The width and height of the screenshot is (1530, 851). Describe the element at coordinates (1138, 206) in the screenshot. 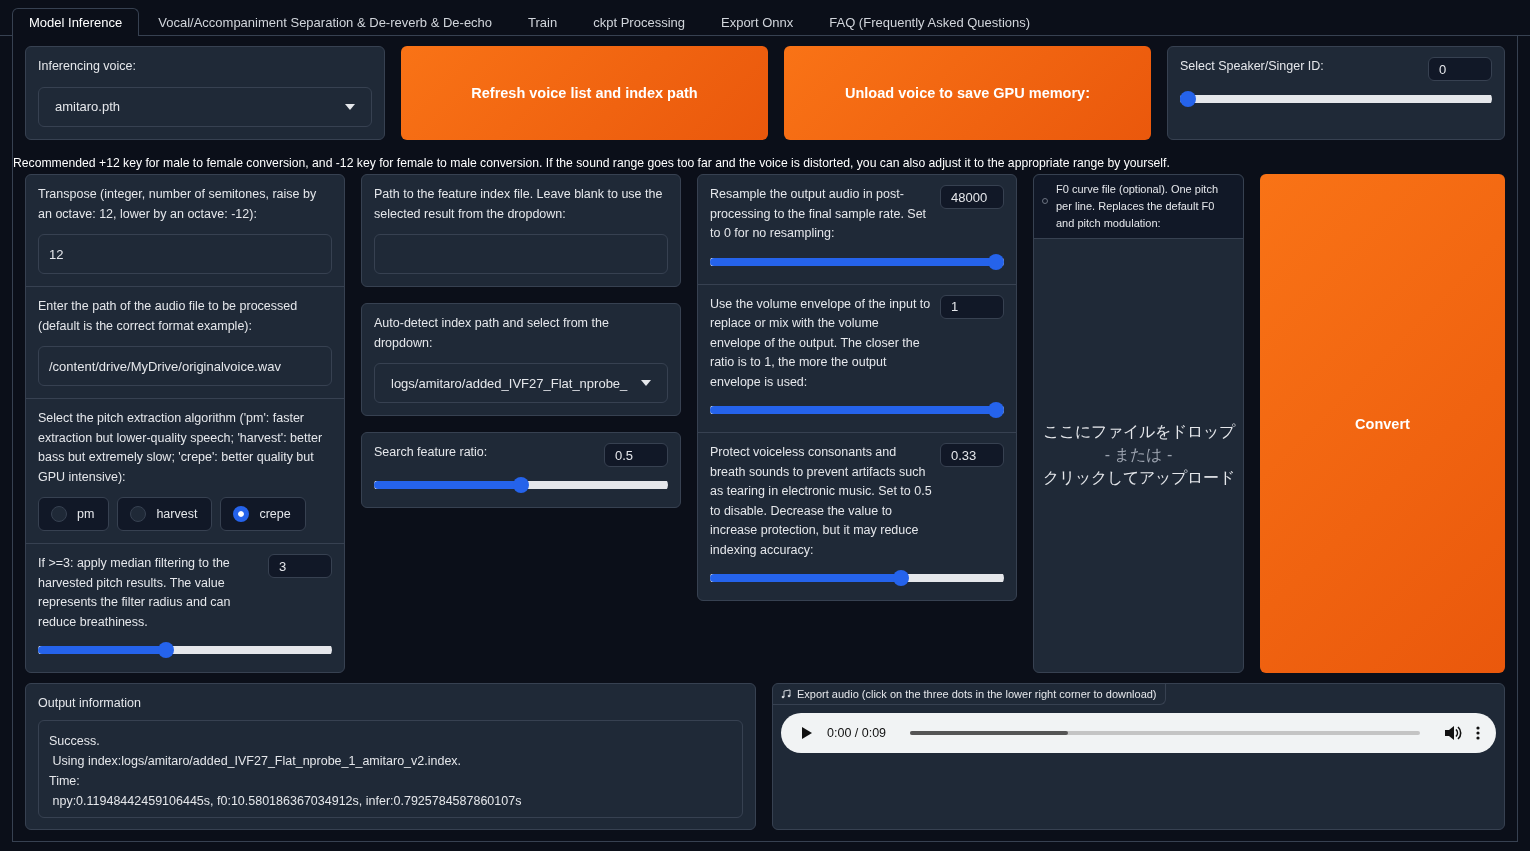

I see `upload-caption: F0 curve file (optional). One pitch per line. Replaces the default F0 and pitch modulation:` at that location.